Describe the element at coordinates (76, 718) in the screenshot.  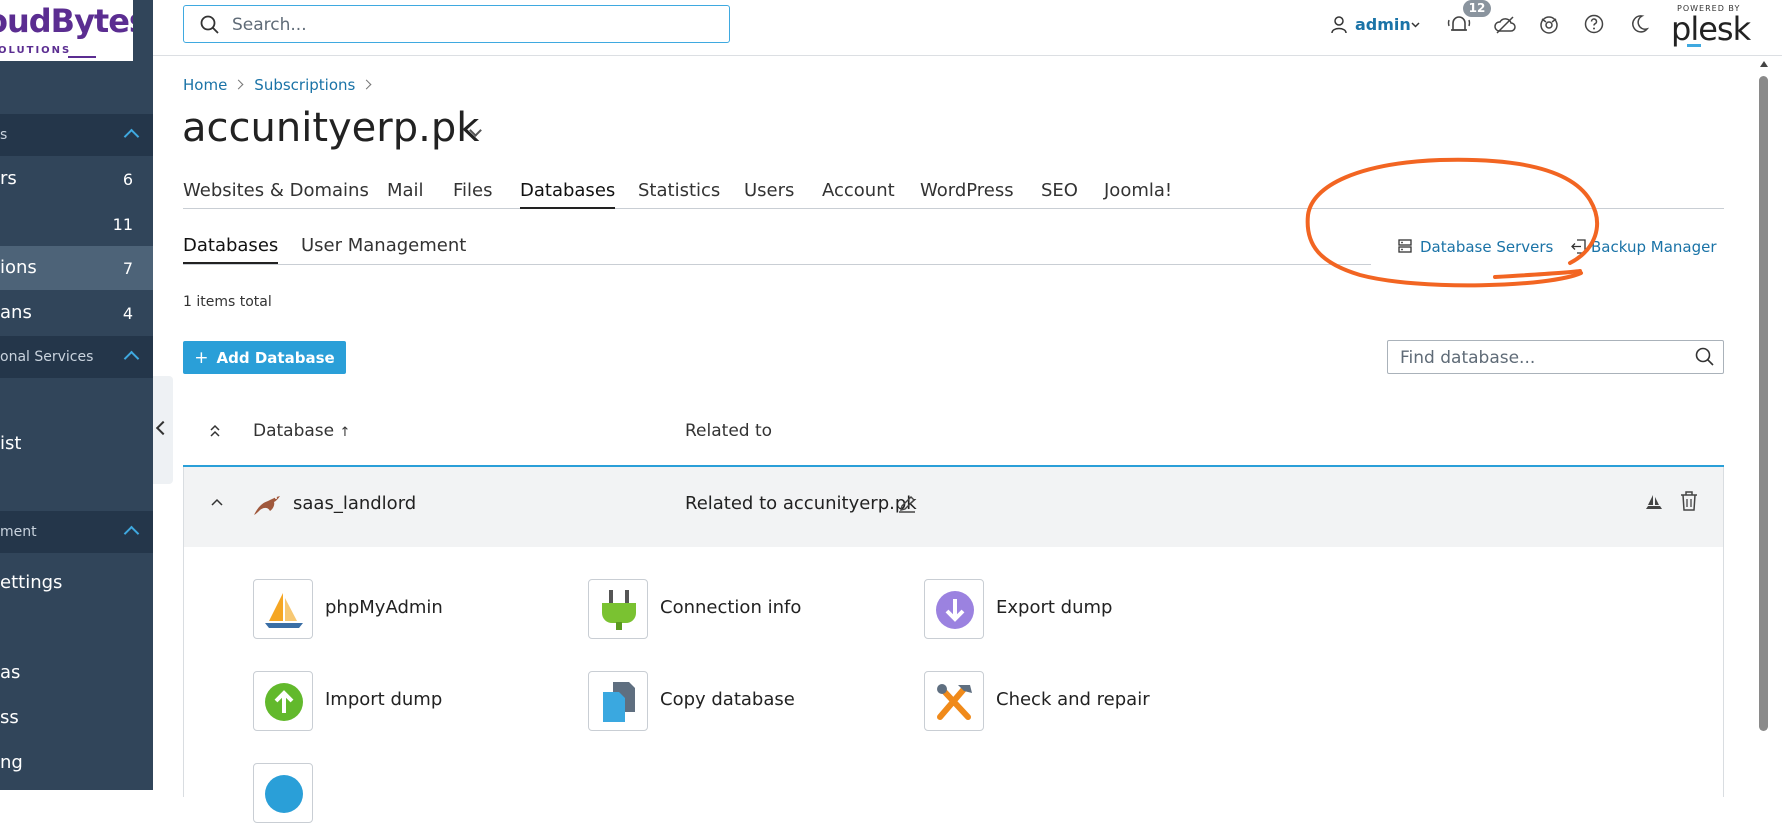
I see `sidebar-item-ss: ss` at that location.